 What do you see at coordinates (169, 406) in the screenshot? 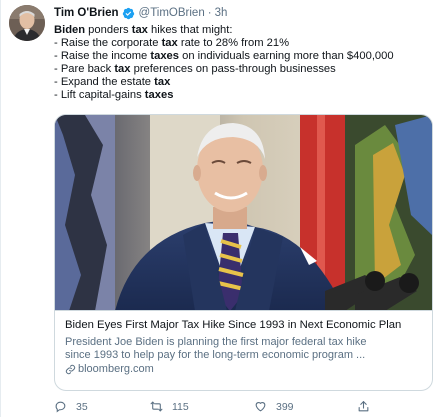
I see `retweet-button: 115` at bounding box center [169, 406].